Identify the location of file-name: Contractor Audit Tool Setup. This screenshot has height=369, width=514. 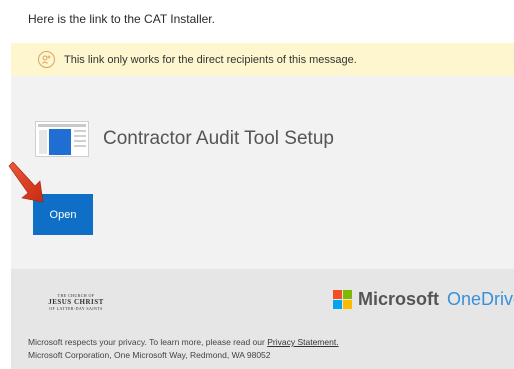
(218, 138).